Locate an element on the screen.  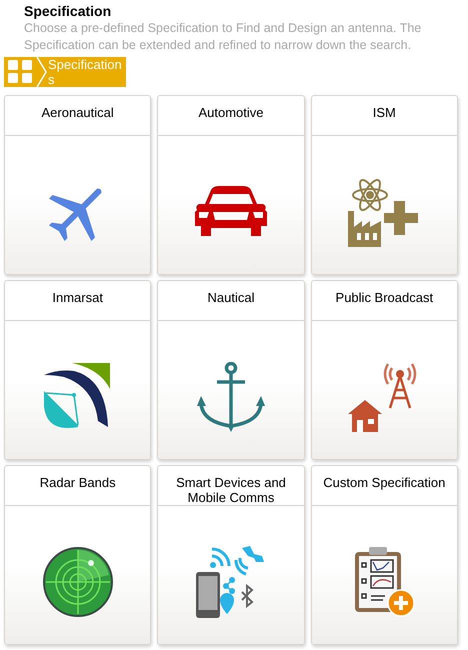
card-label: Nautical is located at coordinates (231, 297).